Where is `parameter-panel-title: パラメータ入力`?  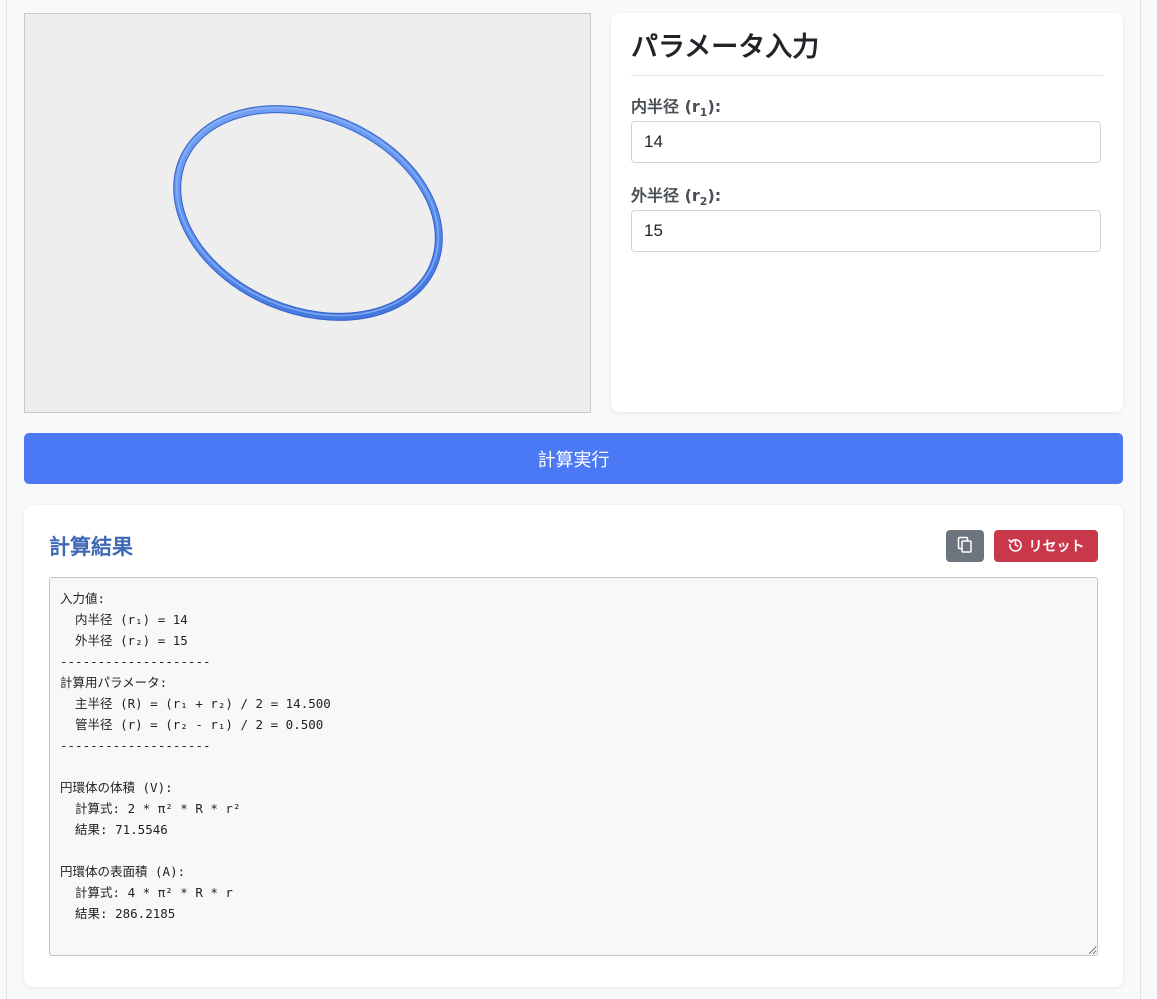 parameter-panel-title: パラメータ入力 is located at coordinates (867, 52).